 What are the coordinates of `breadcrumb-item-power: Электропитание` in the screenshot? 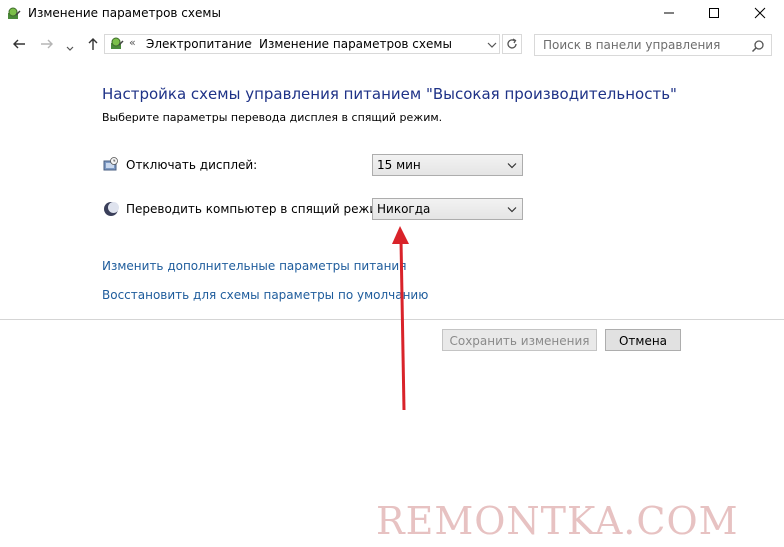 It's located at (199, 44).